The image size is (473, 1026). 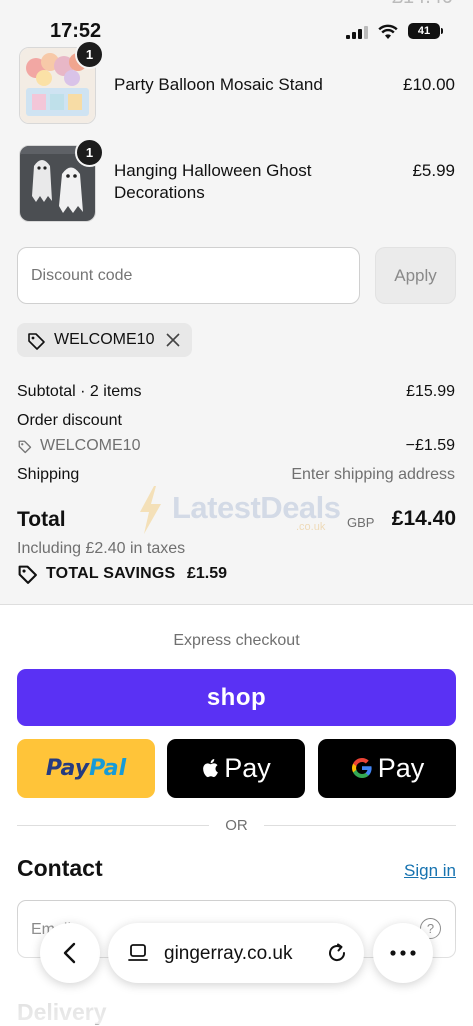 What do you see at coordinates (41, 519) in the screenshot?
I see `total-label: Total` at bounding box center [41, 519].